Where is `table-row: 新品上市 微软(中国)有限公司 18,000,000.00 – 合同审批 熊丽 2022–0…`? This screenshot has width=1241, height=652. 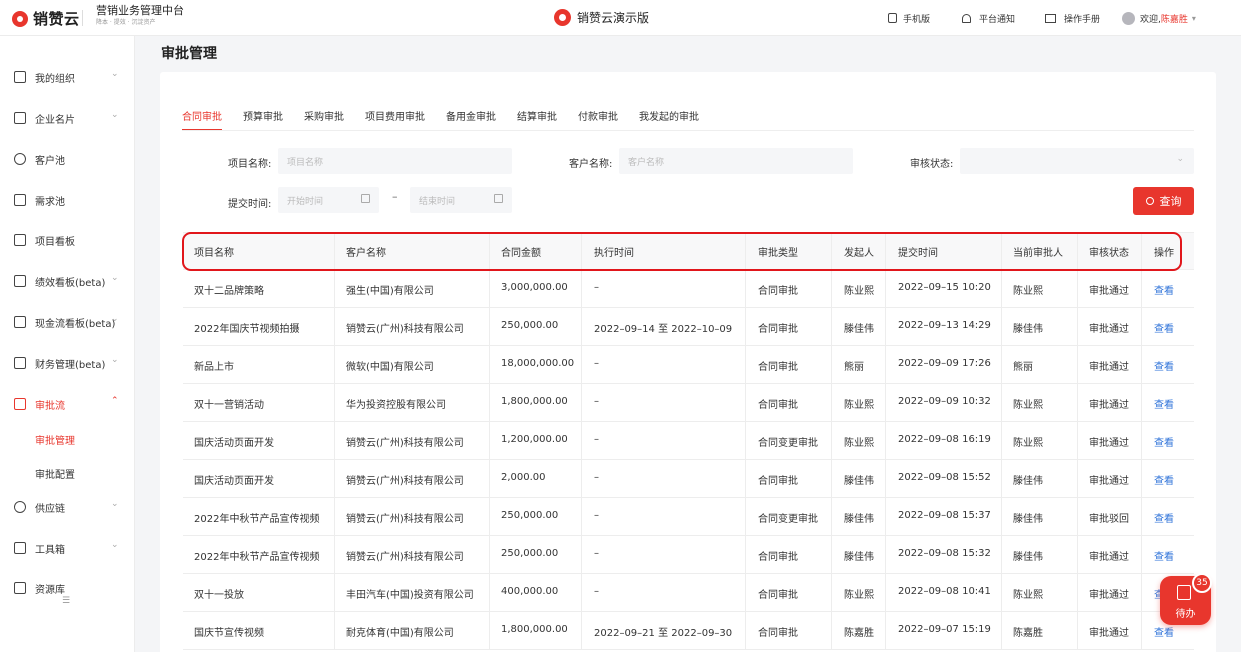 table-row: 新品上市 微软(中国)有限公司 18,000,000.00 – 合同审批 熊丽 2022–0… is located at coordinates (688, 365).